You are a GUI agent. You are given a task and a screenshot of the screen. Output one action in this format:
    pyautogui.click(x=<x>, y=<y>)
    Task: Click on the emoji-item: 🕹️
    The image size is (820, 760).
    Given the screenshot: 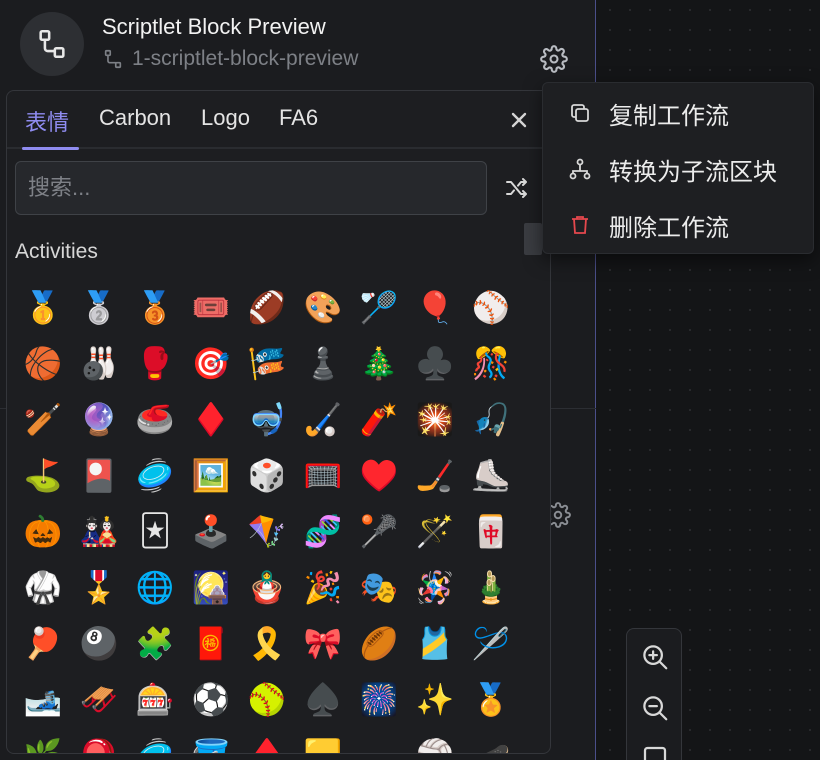 What is the action you would take?
    pyautogui.click(x=211, y=531)
    